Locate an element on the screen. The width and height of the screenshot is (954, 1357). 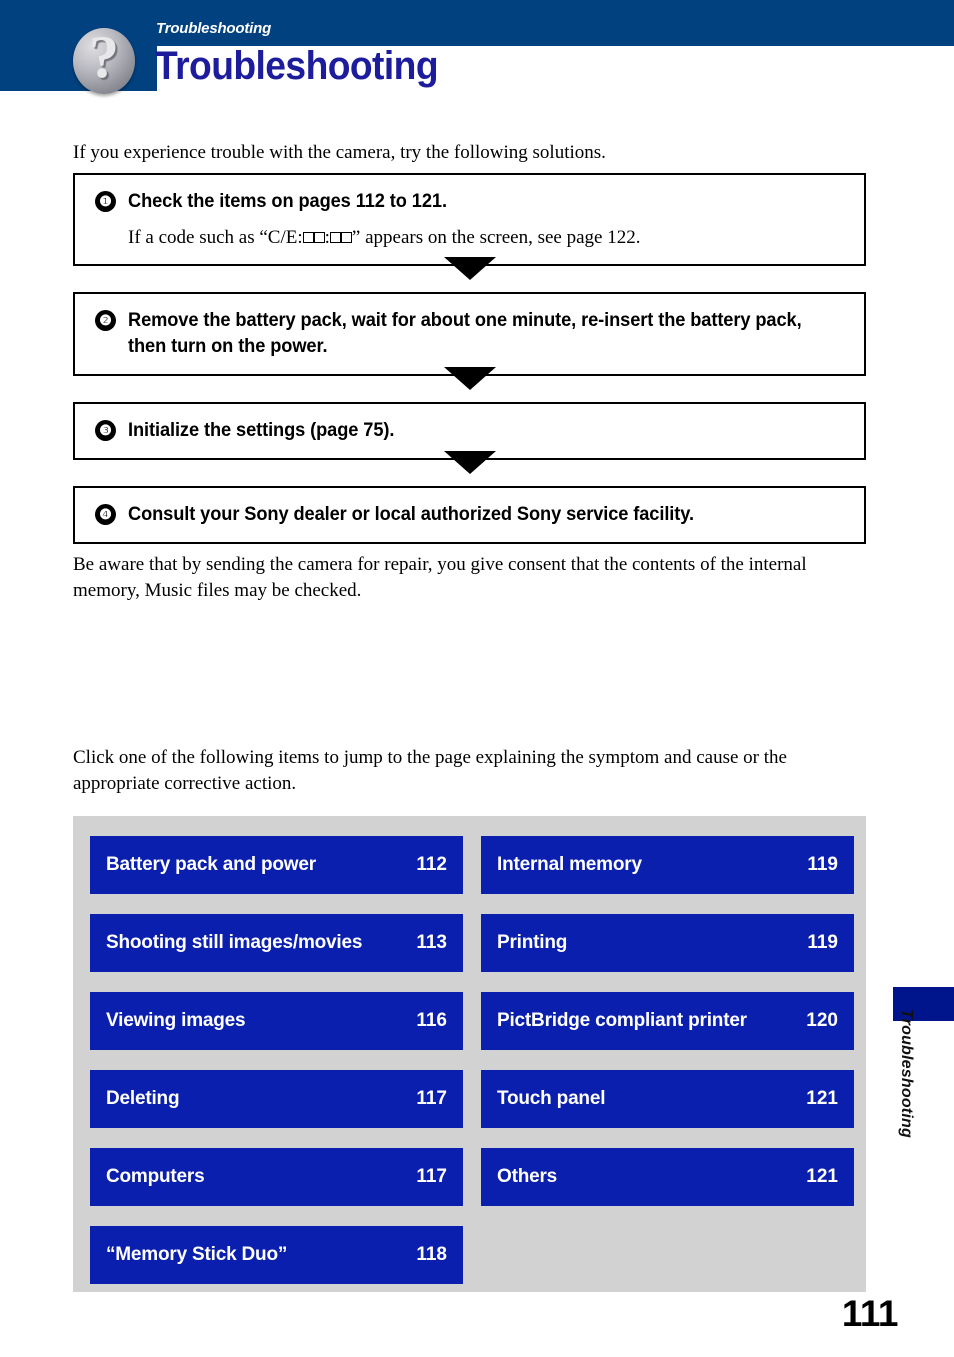
link-page-number: 112 is located at coordinates (431, 864).